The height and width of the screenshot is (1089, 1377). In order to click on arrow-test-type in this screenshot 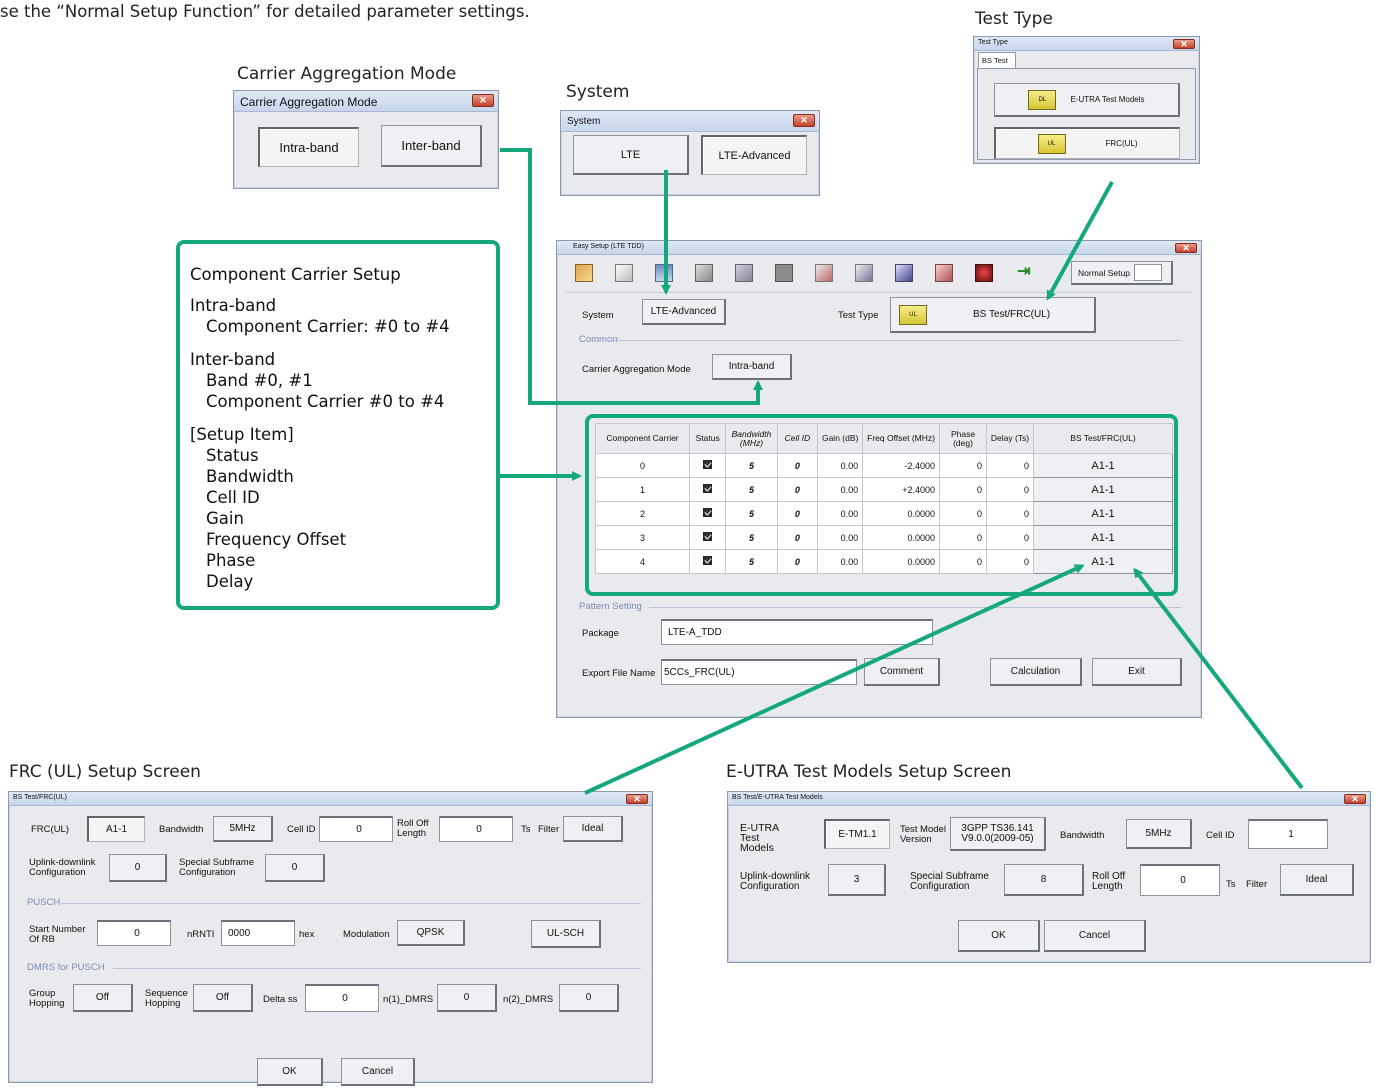, I will do `click(1080, 241)`.